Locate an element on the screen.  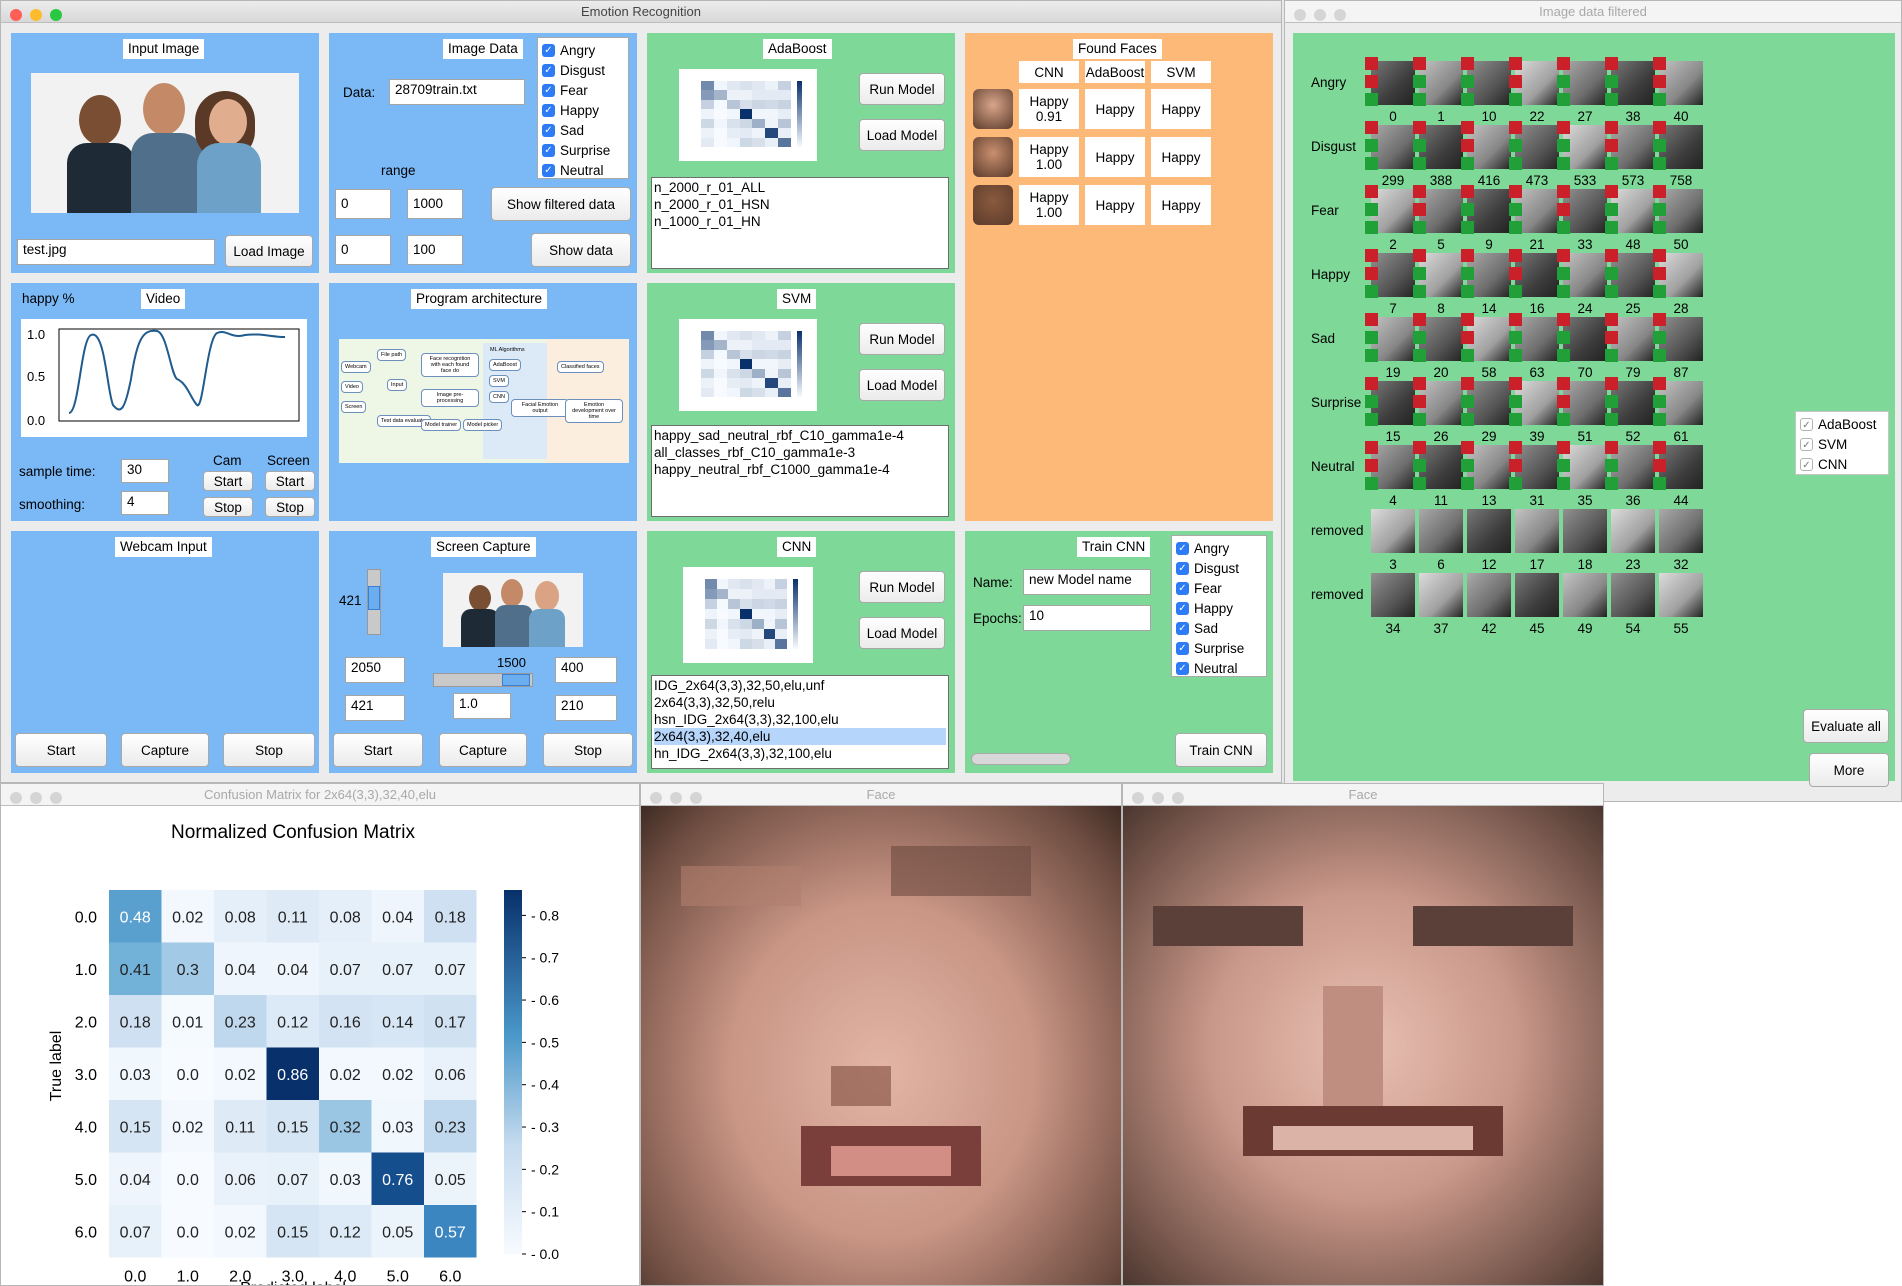
show-data-button: Show data is located at coordinates (581, 250).